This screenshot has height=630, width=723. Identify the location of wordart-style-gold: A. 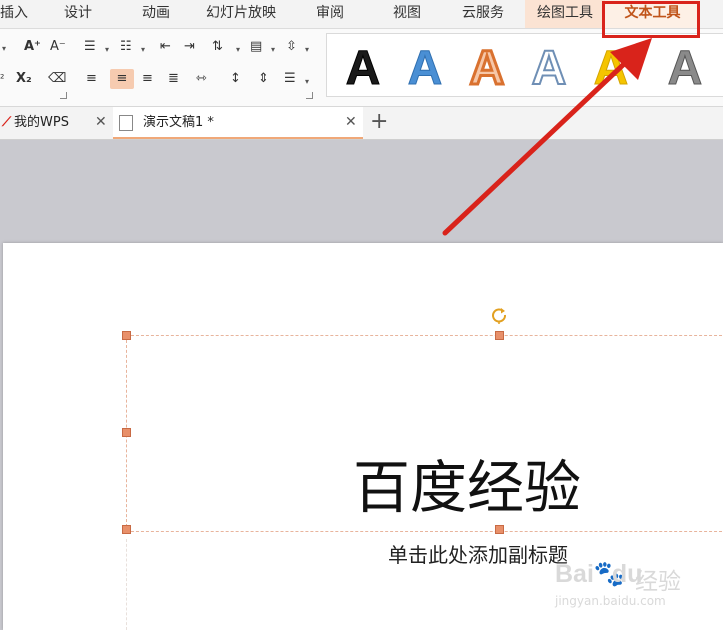
(611, 65).